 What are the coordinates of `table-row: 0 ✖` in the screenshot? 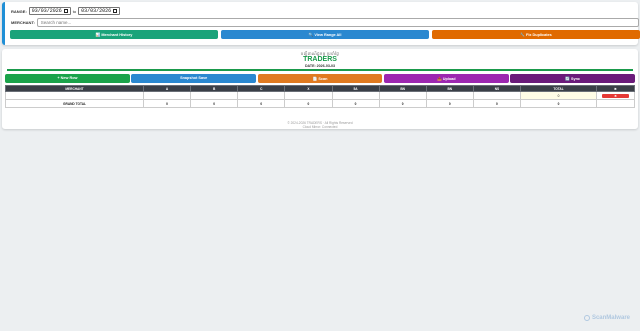 It's located at (320, 95).